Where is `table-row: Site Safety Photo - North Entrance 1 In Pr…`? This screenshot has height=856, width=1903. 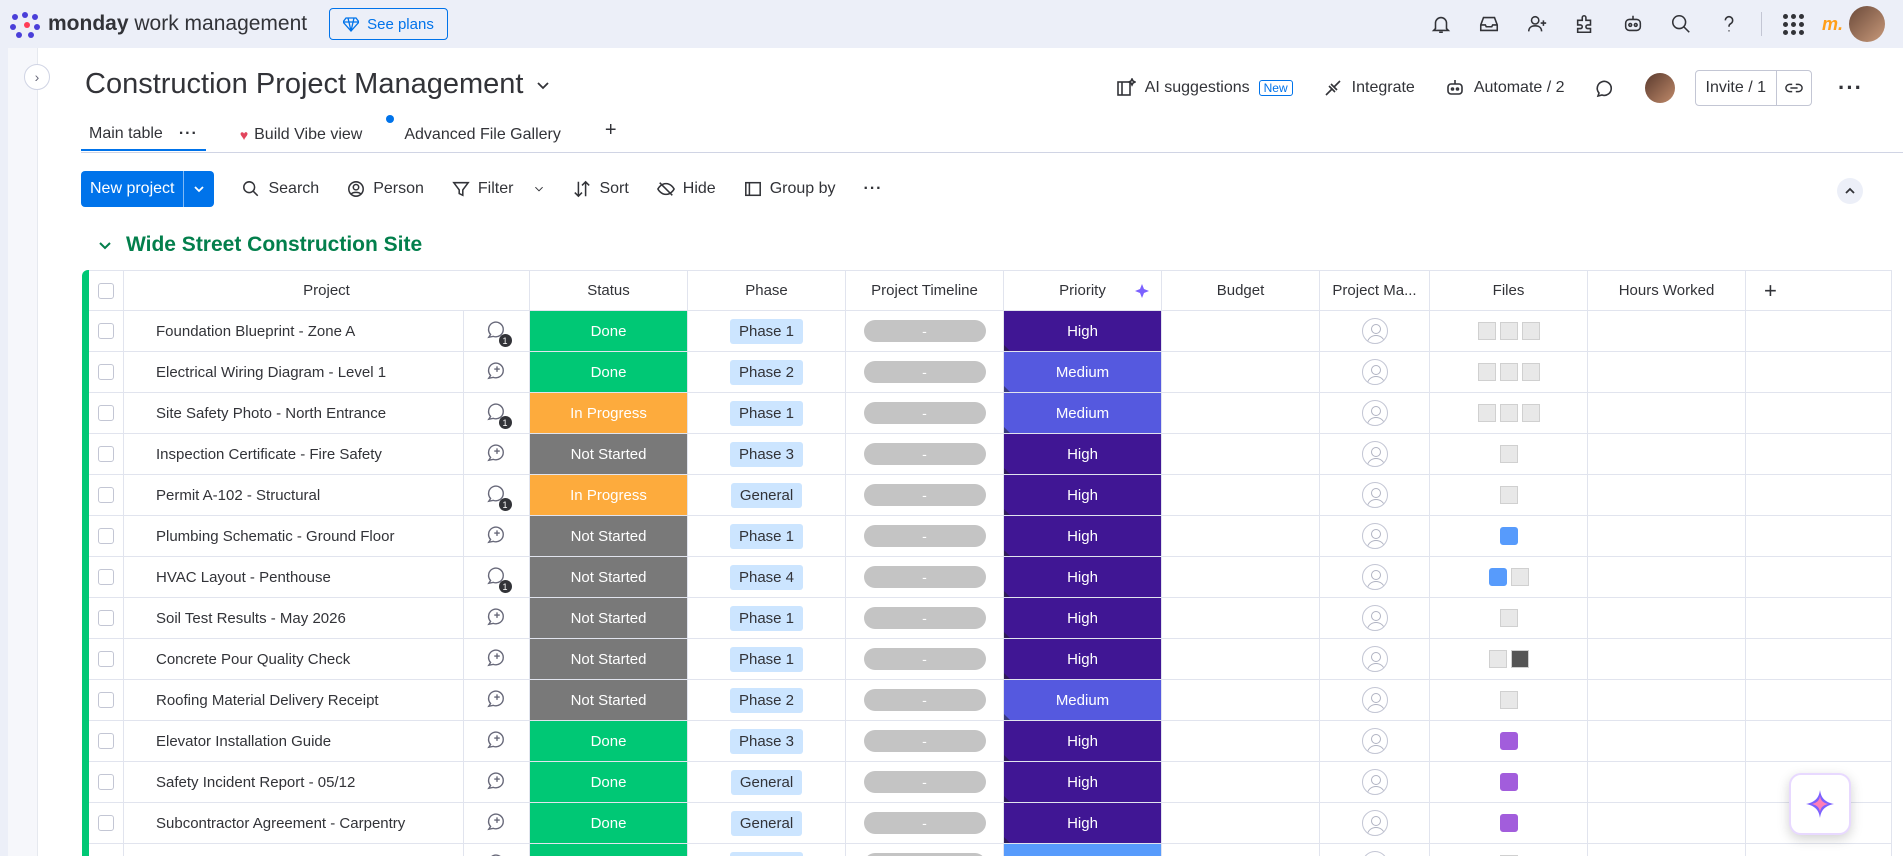 table-row: Site Safety Photo - North Entrance 1 In Pr… is located at coordinates (987, 413).